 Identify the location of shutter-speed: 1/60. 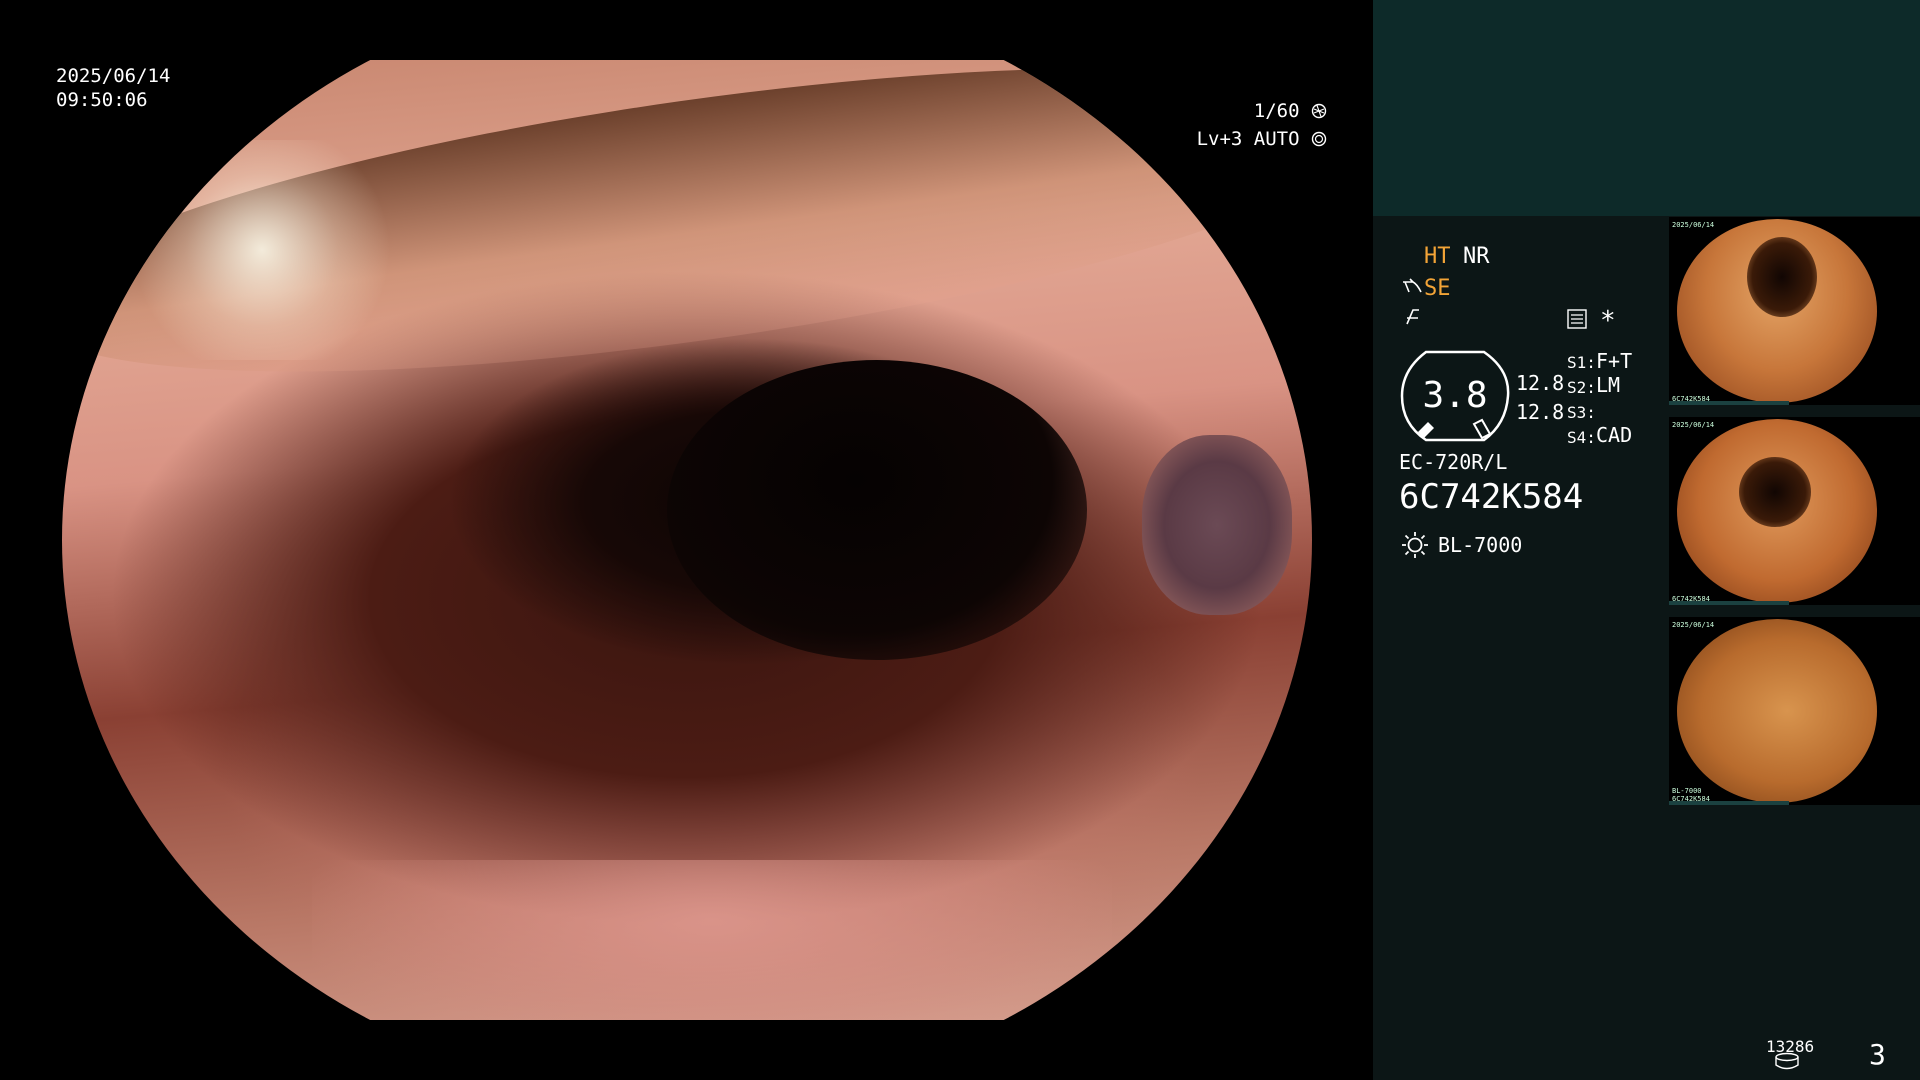
(1290, 111).